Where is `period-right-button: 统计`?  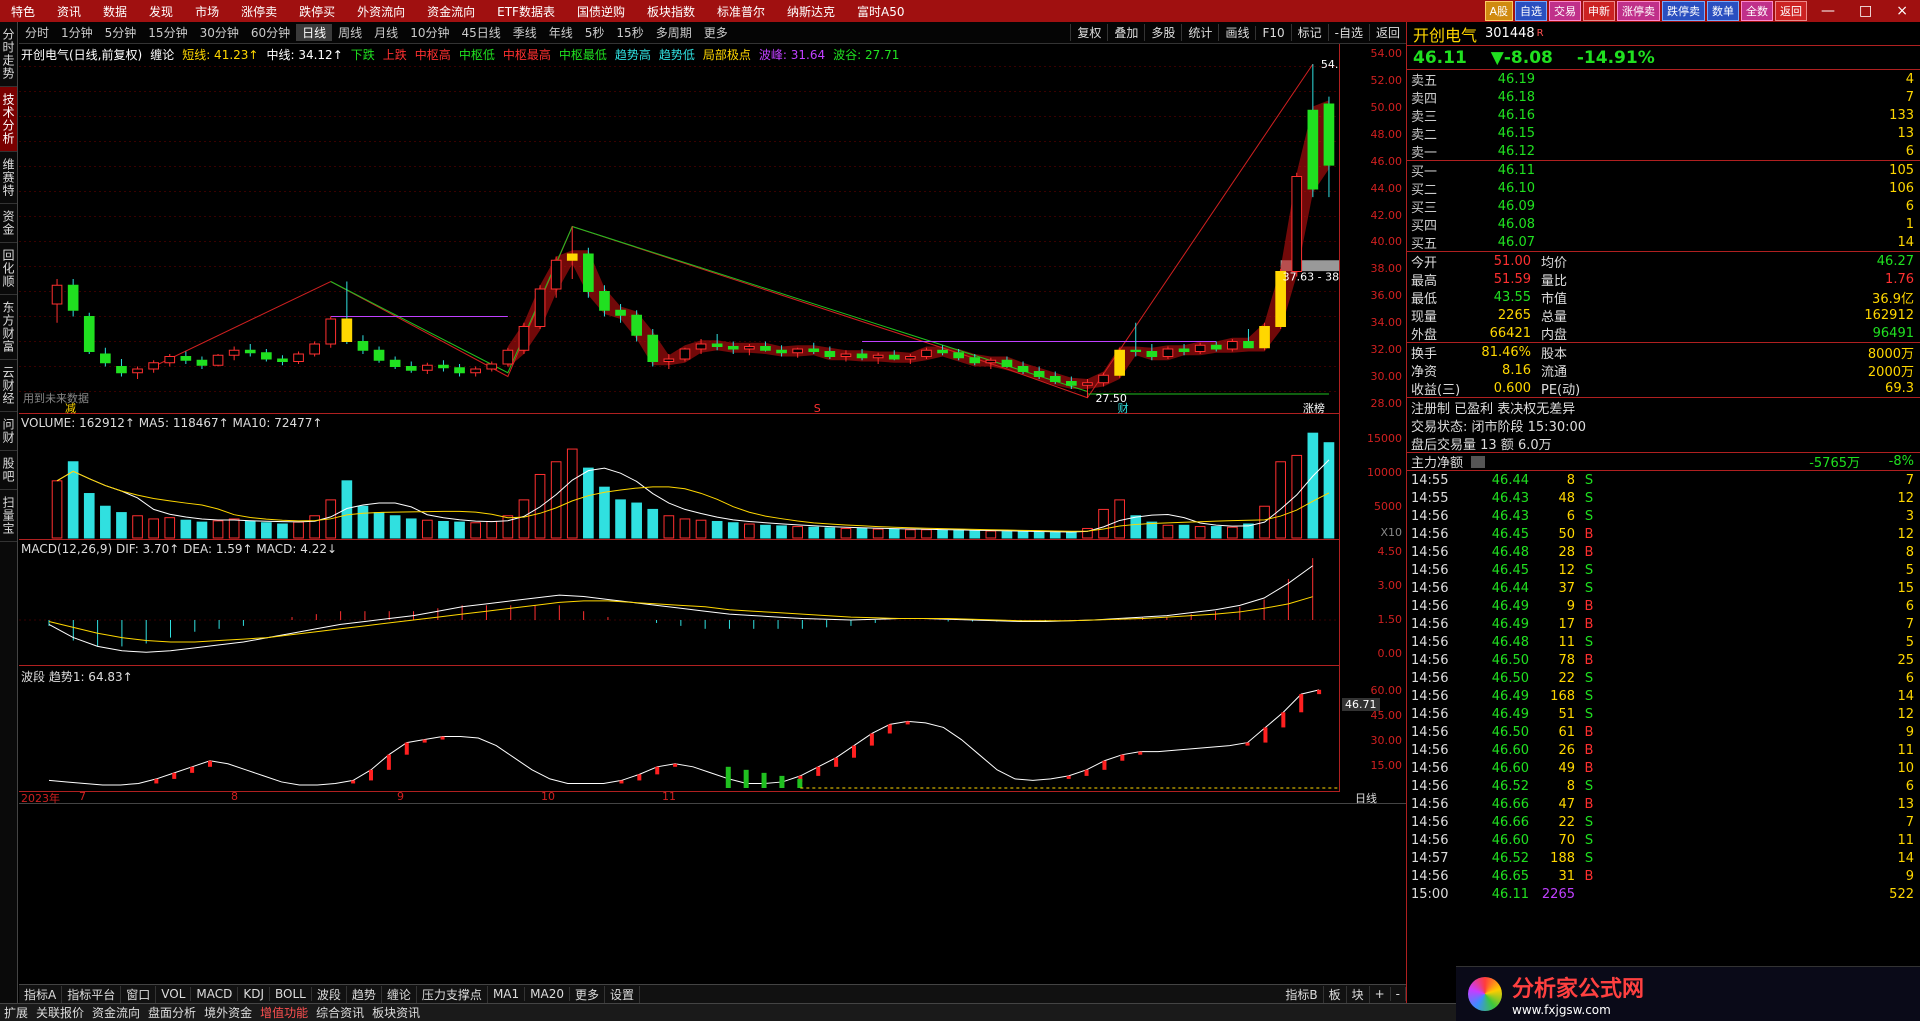
period-right-button: 统计 is located at coordinates (1199, 32).